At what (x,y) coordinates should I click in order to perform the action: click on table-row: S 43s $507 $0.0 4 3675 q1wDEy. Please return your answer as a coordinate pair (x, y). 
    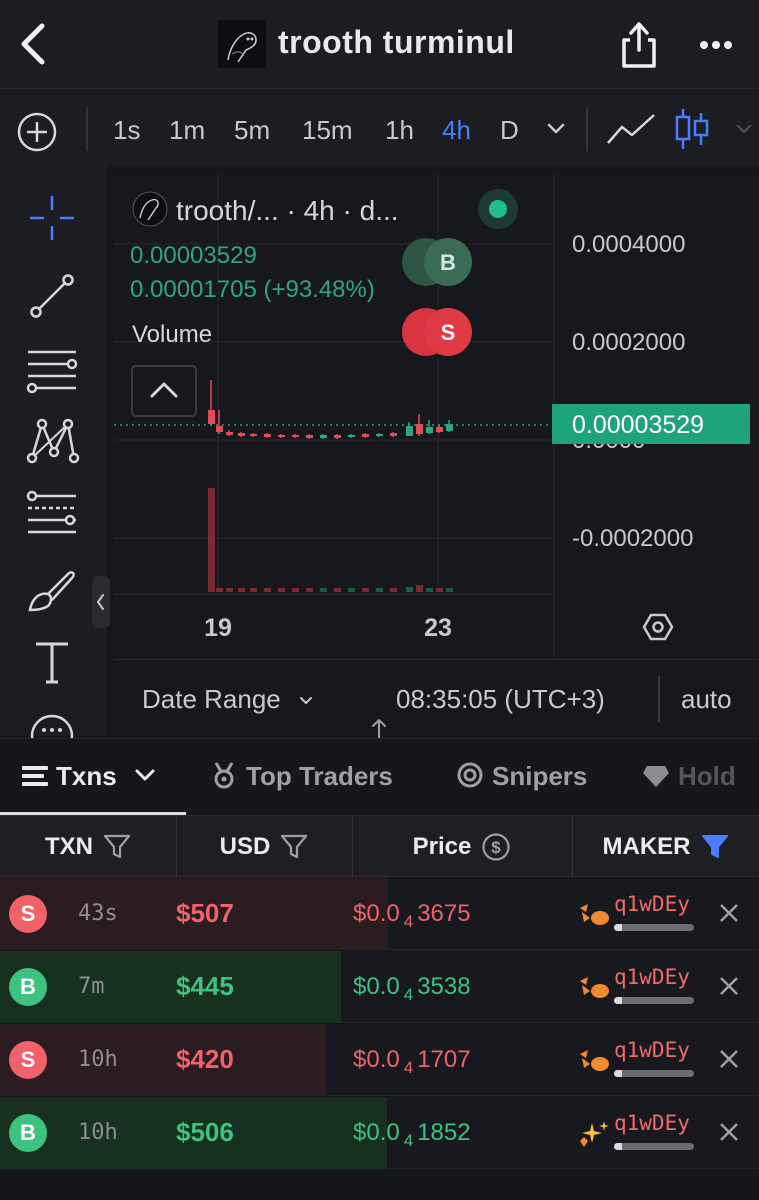
    Looking at the image, I should click on (379, 914).